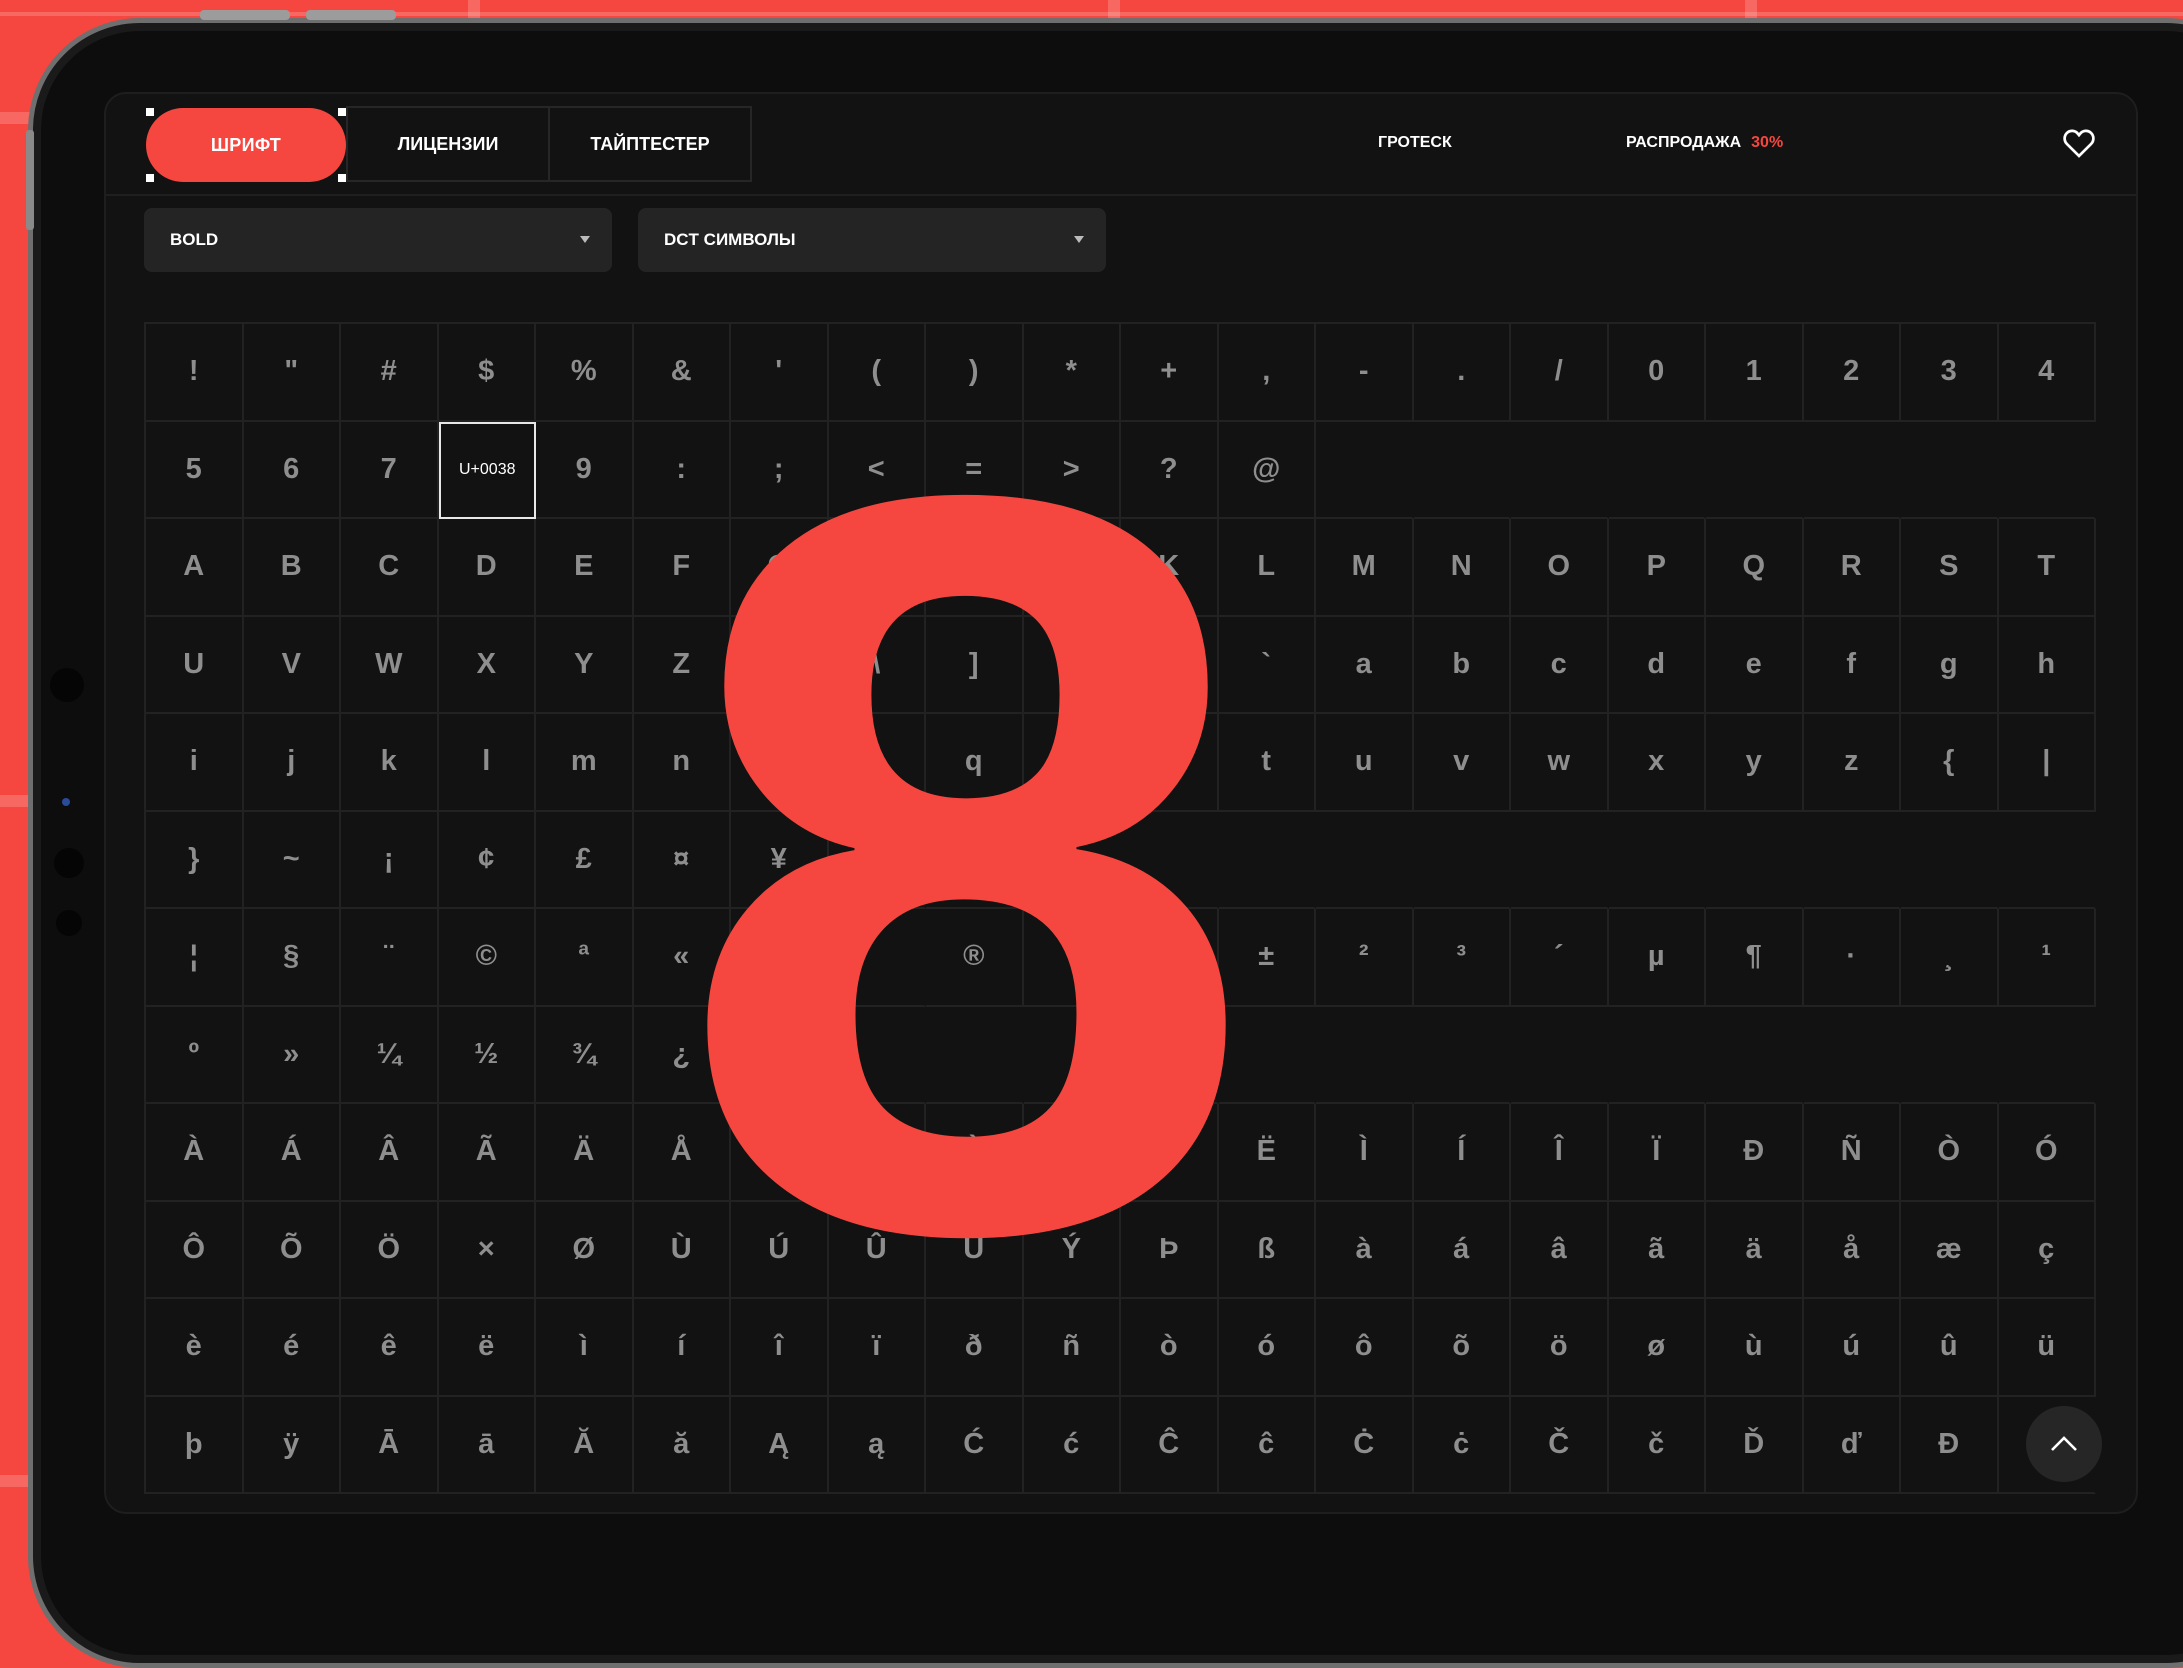 The image size is (2183, 1668). I want to click on glyph-cell: 2, so click(1852, 373).